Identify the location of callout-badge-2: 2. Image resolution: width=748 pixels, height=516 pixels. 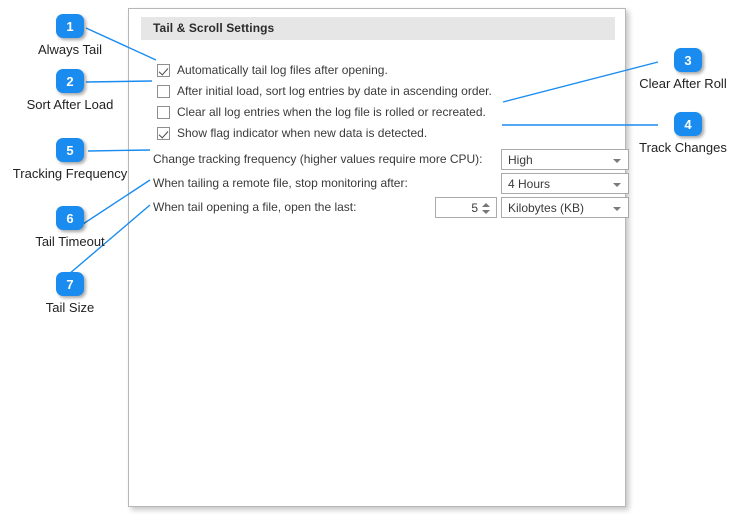
(70, 81).